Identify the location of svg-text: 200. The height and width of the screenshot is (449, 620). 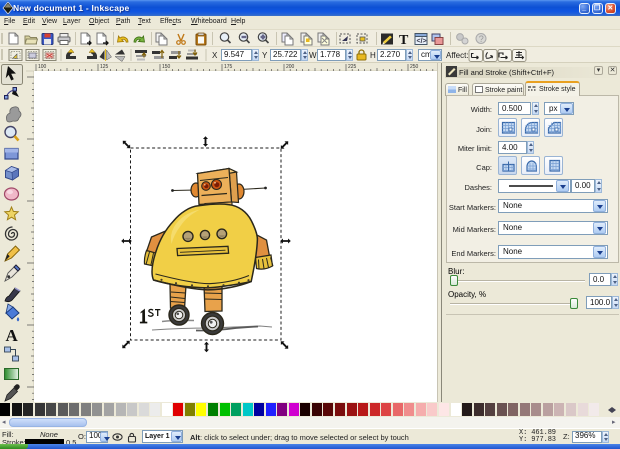
(290, 67).